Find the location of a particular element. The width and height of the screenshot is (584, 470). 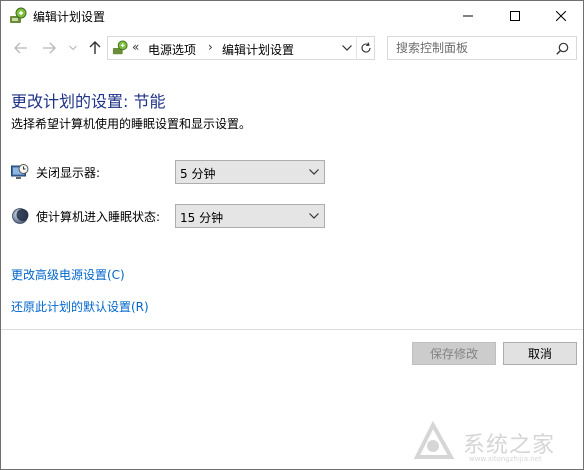

breadcrumb-item-edit-plan: 编辑计划设置 is located at coordinates (258, 49).